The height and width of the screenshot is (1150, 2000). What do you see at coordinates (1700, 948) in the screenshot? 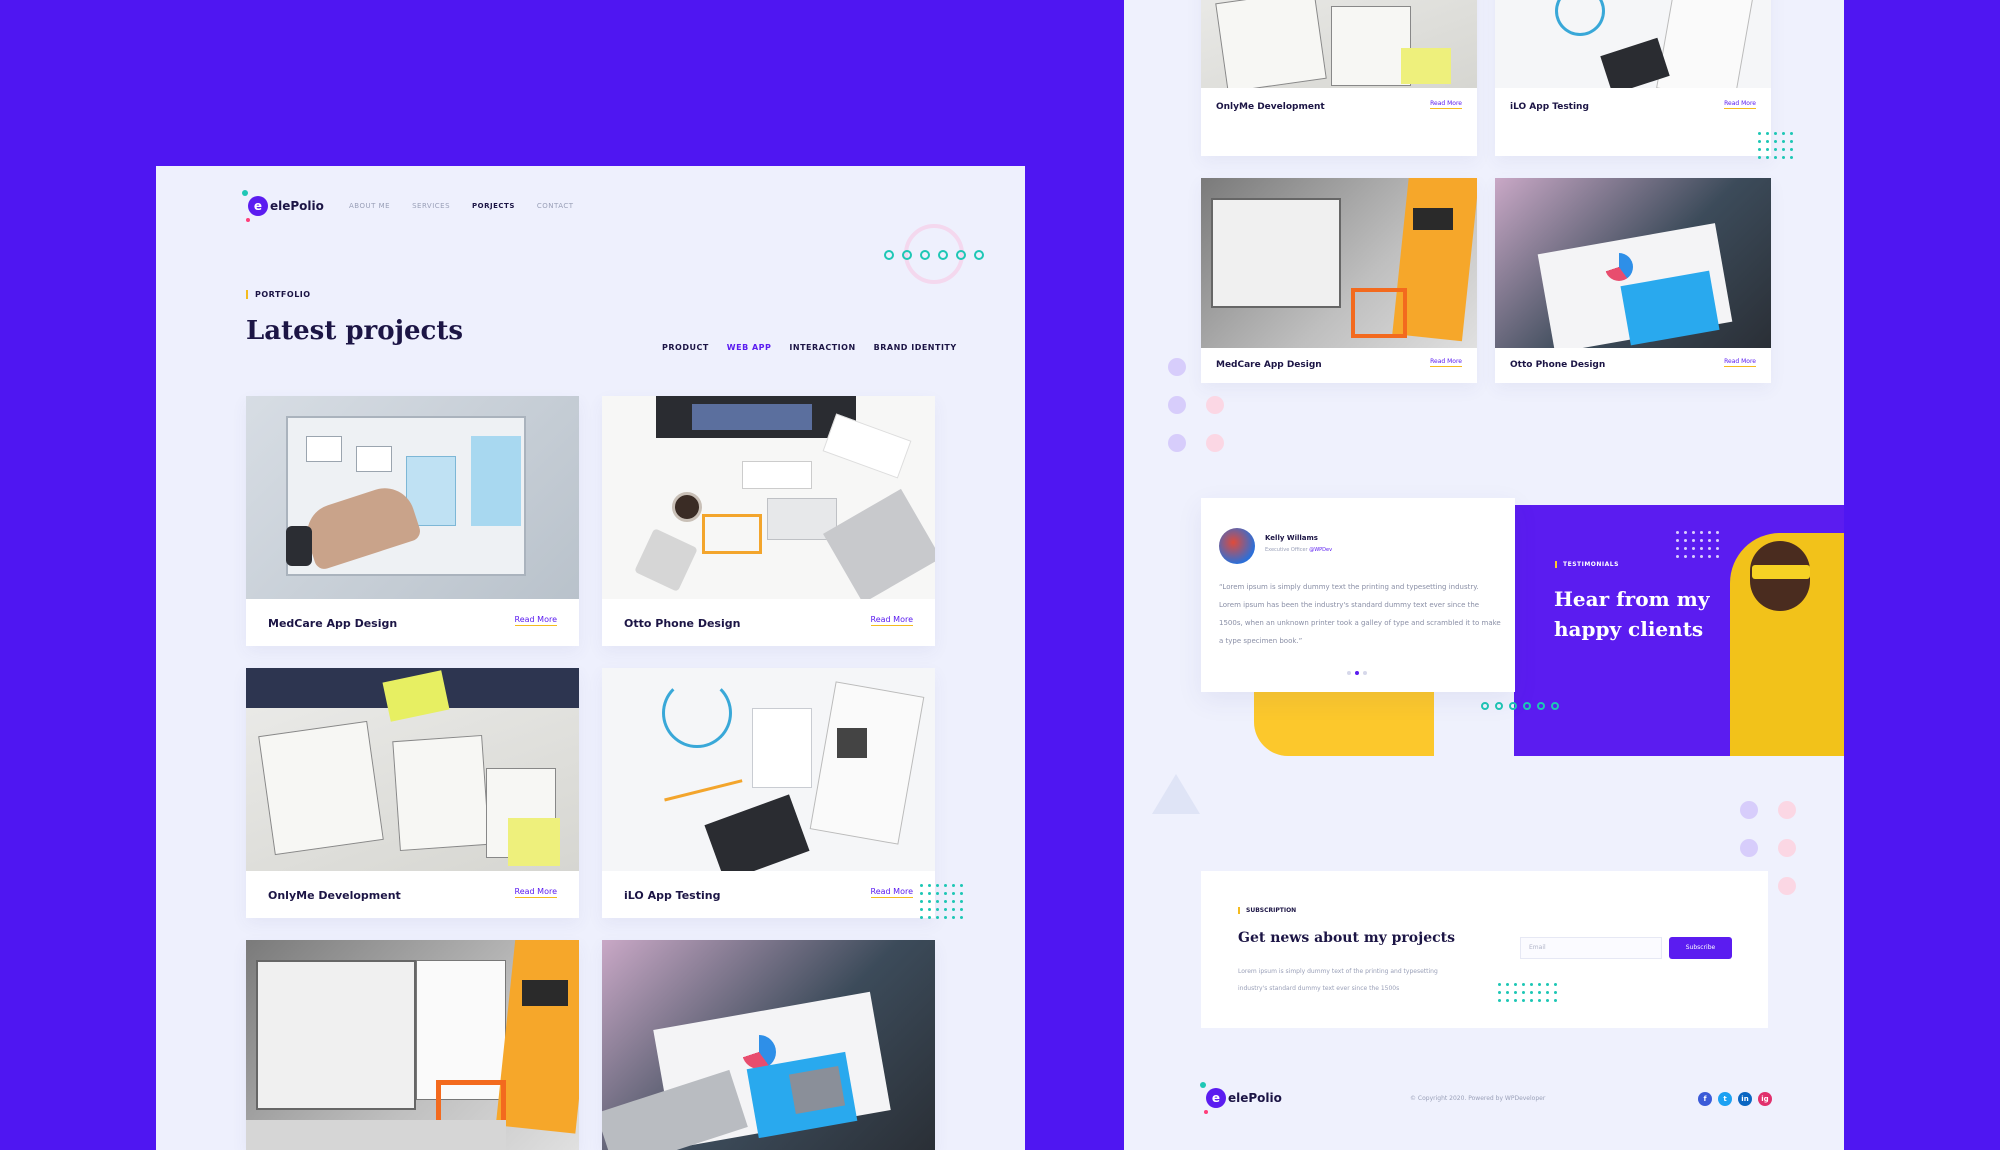
I see `subscribe-button: Subscribe` at bounding box center [1700, 948].